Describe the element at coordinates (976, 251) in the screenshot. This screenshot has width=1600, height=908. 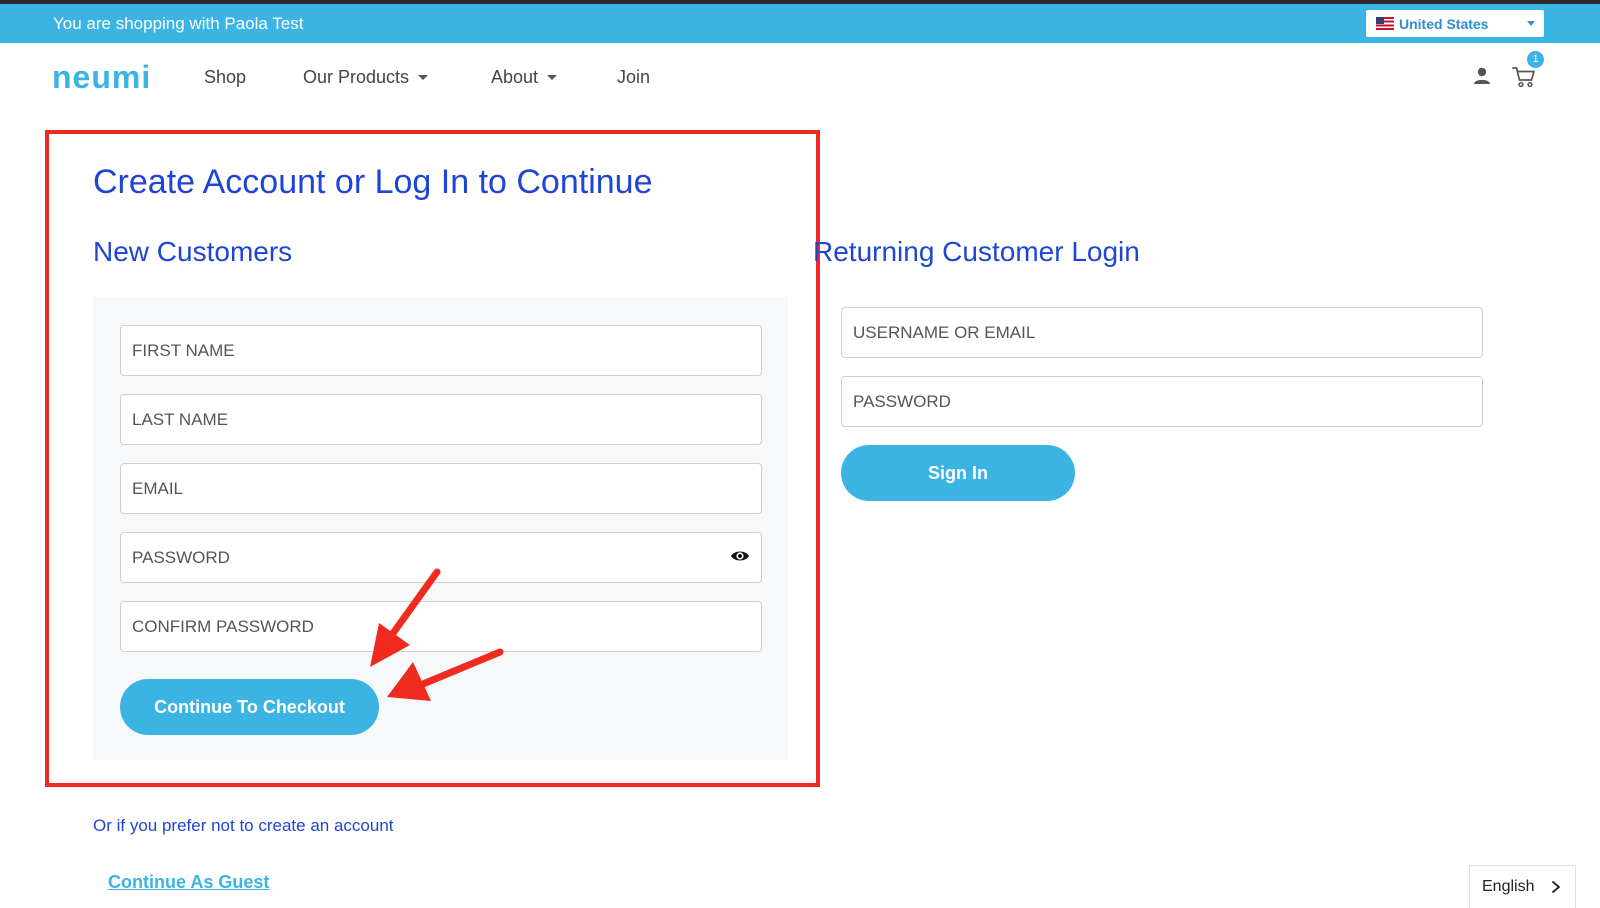
I see `returning-customer-heading: Returning Customer Login` at that location.